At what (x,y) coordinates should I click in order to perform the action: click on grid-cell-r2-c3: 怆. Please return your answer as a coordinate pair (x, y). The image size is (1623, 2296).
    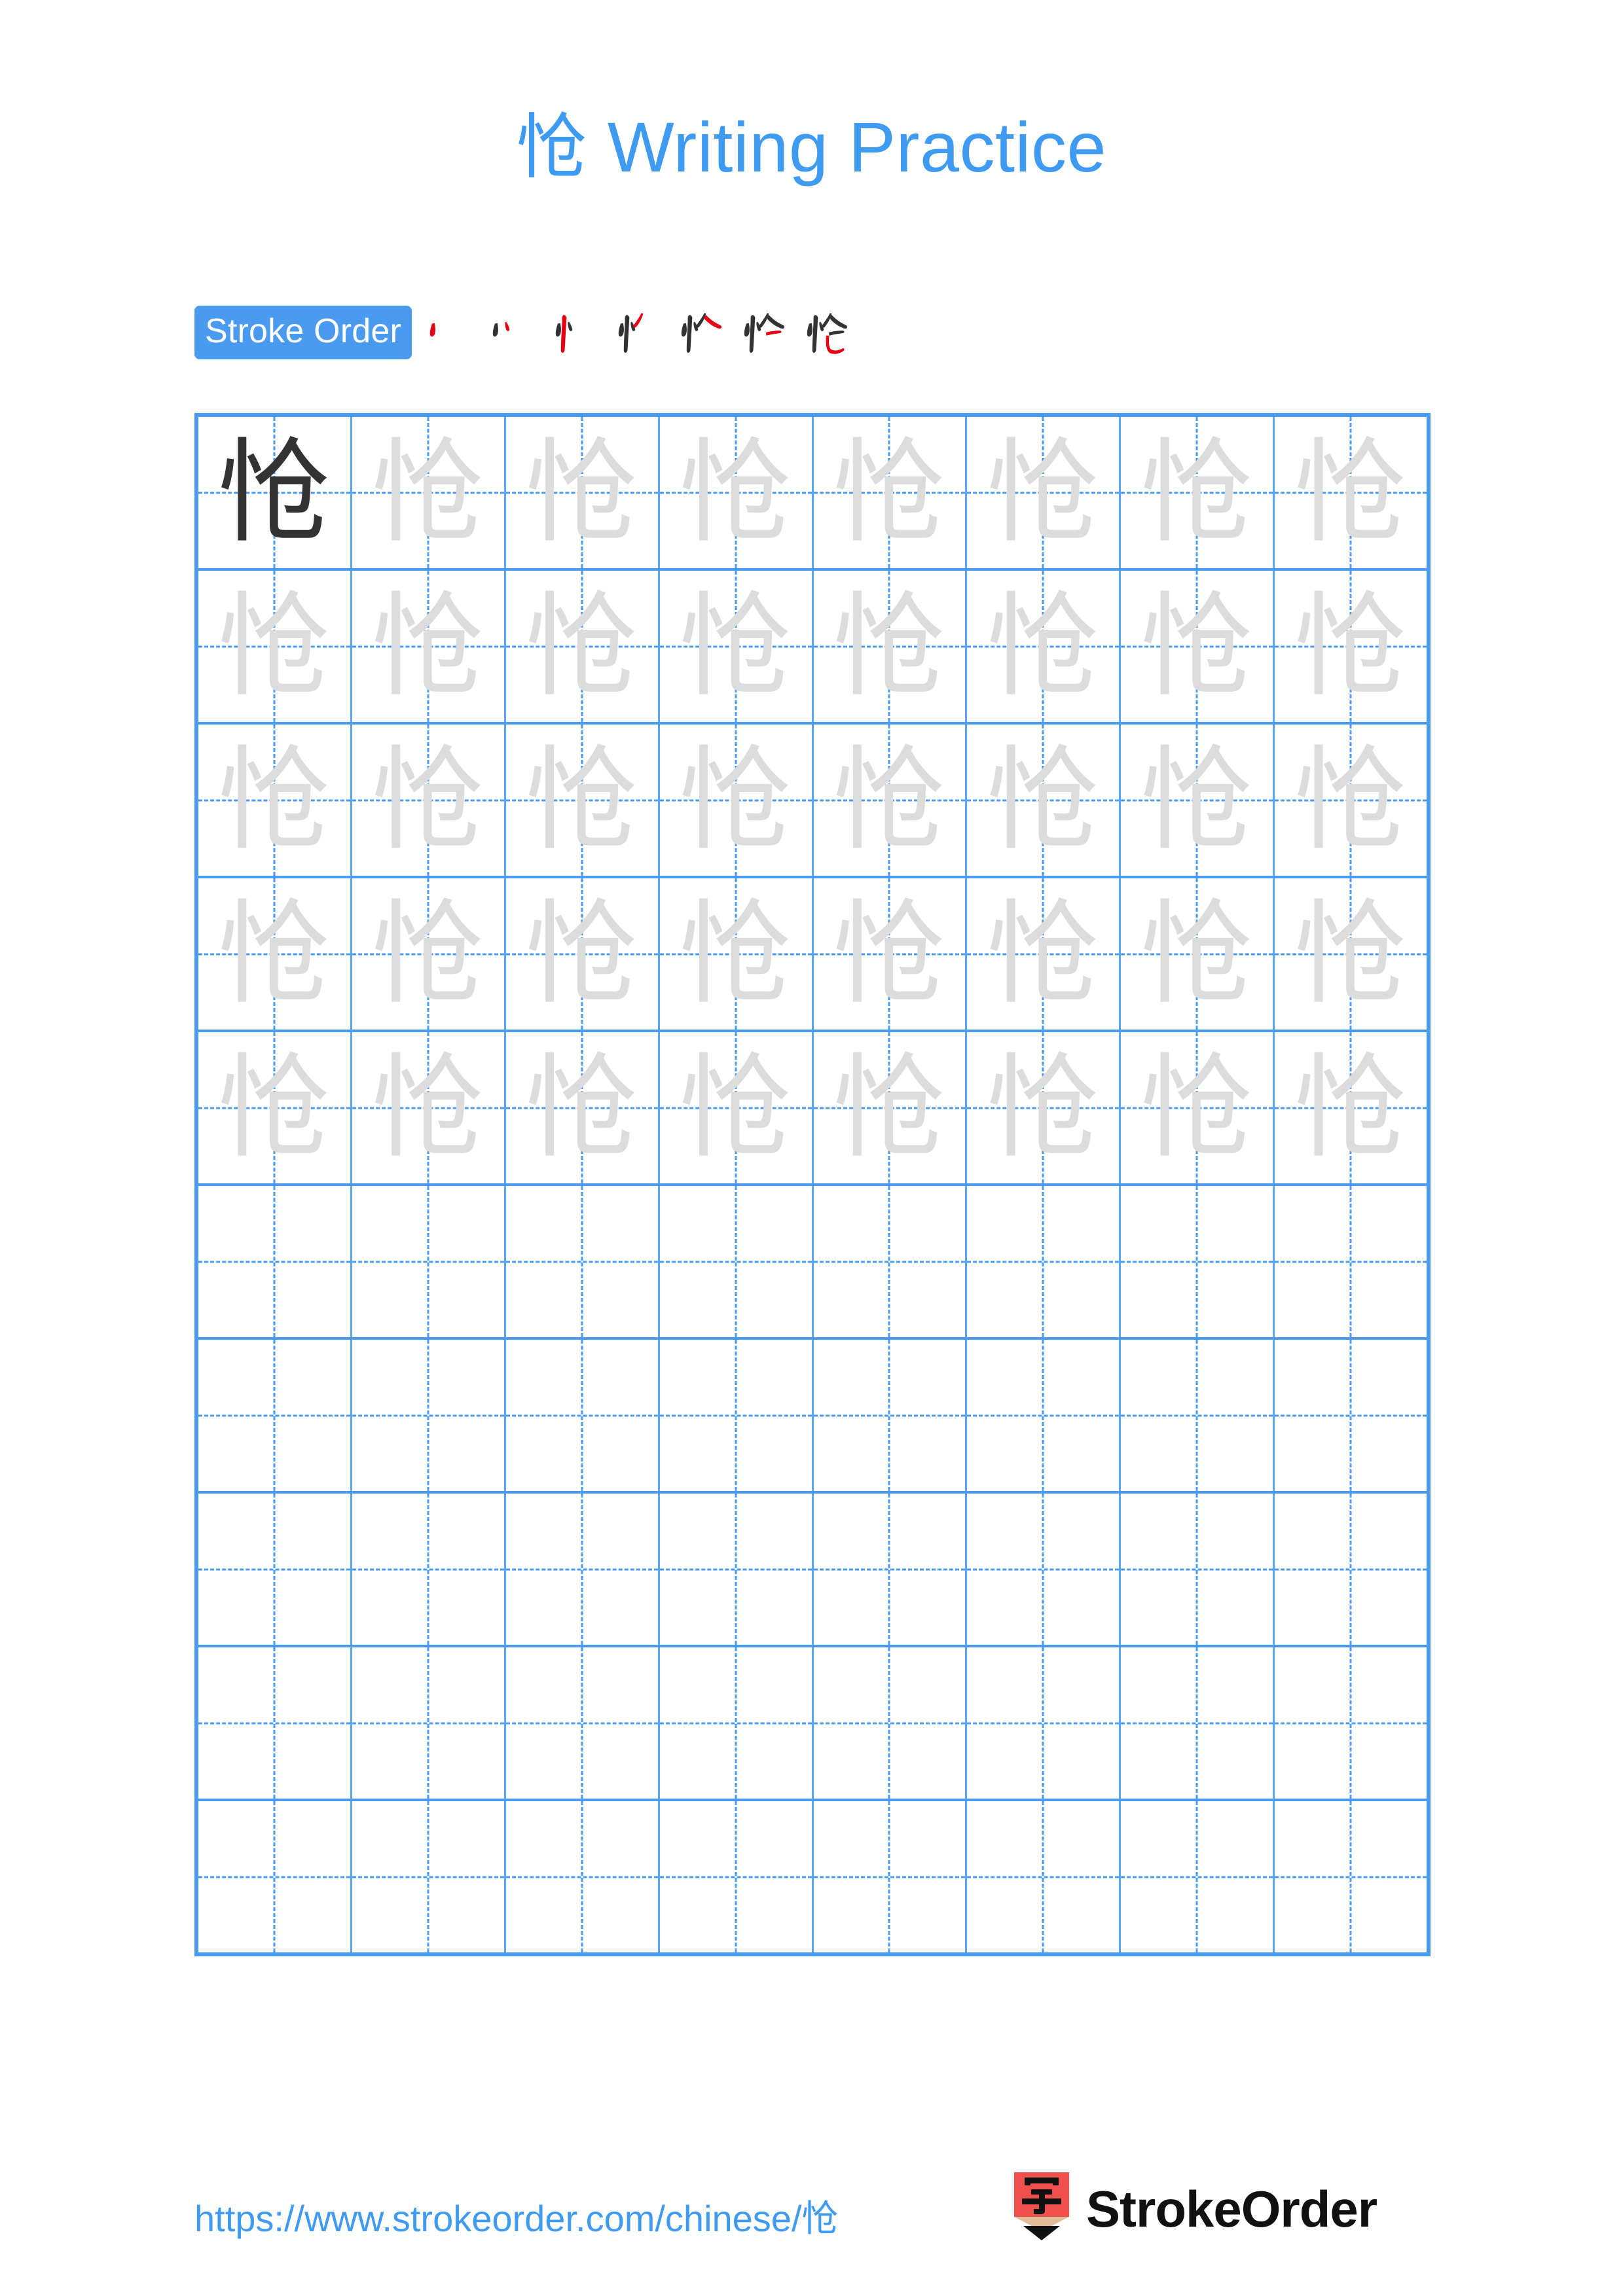
    Looking at the image, I should click on (583, 646).